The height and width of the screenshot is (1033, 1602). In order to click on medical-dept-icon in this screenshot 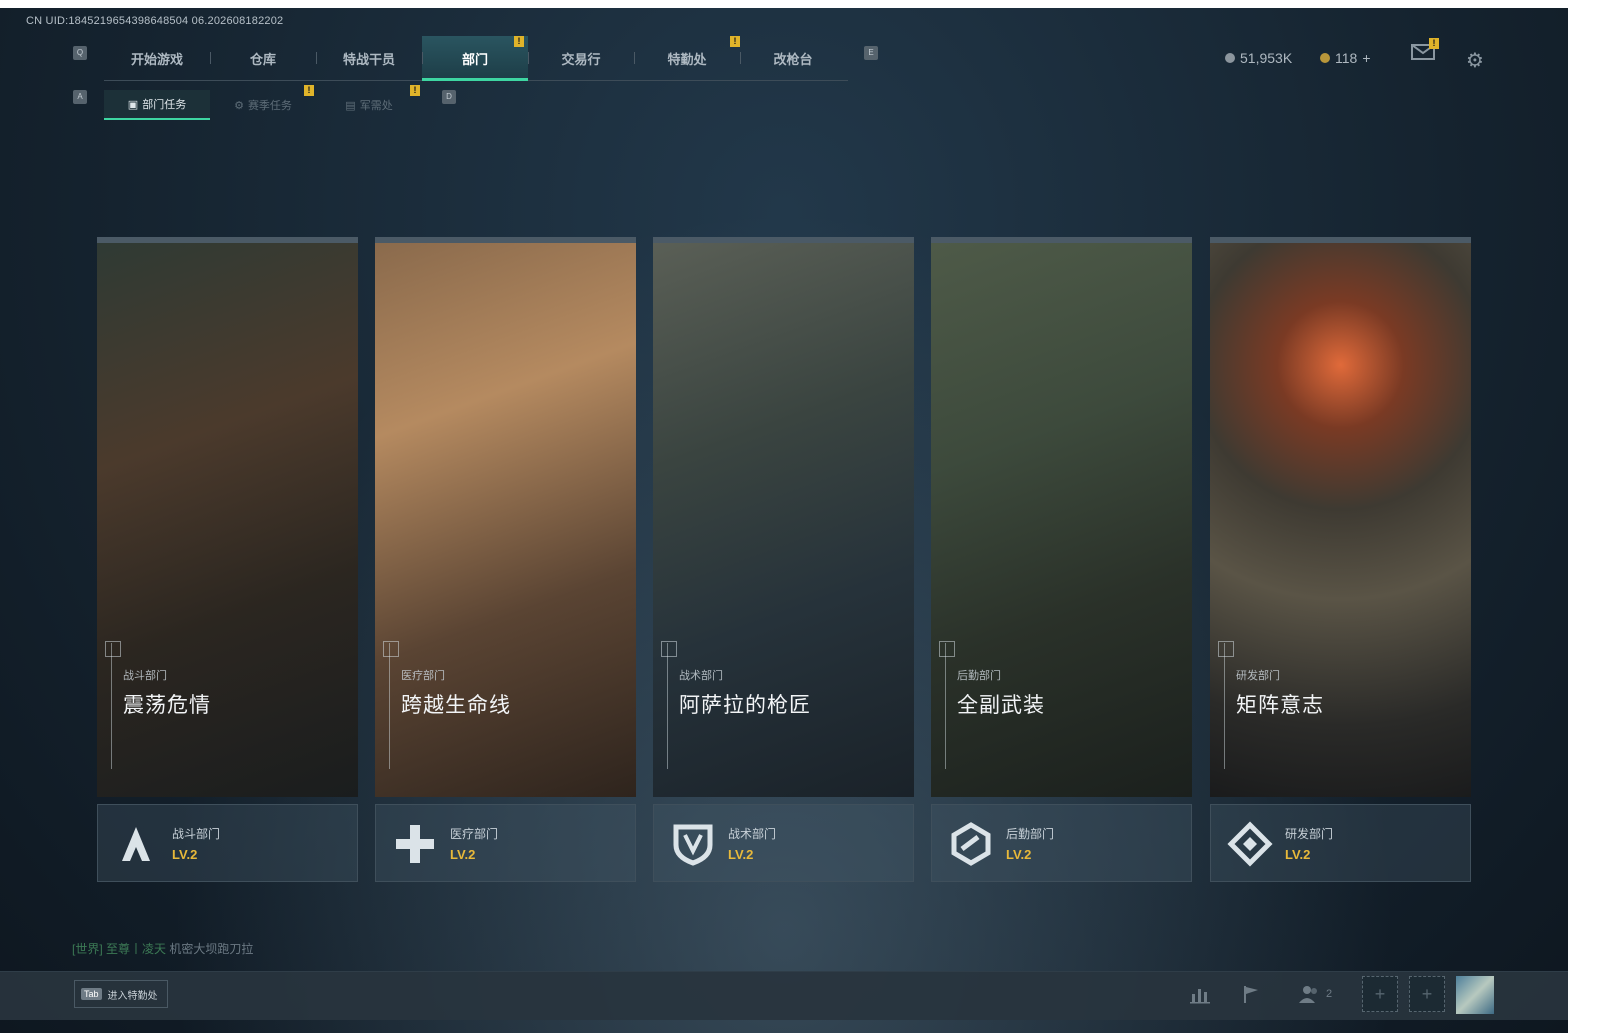, I will do `click(415, 844)`.